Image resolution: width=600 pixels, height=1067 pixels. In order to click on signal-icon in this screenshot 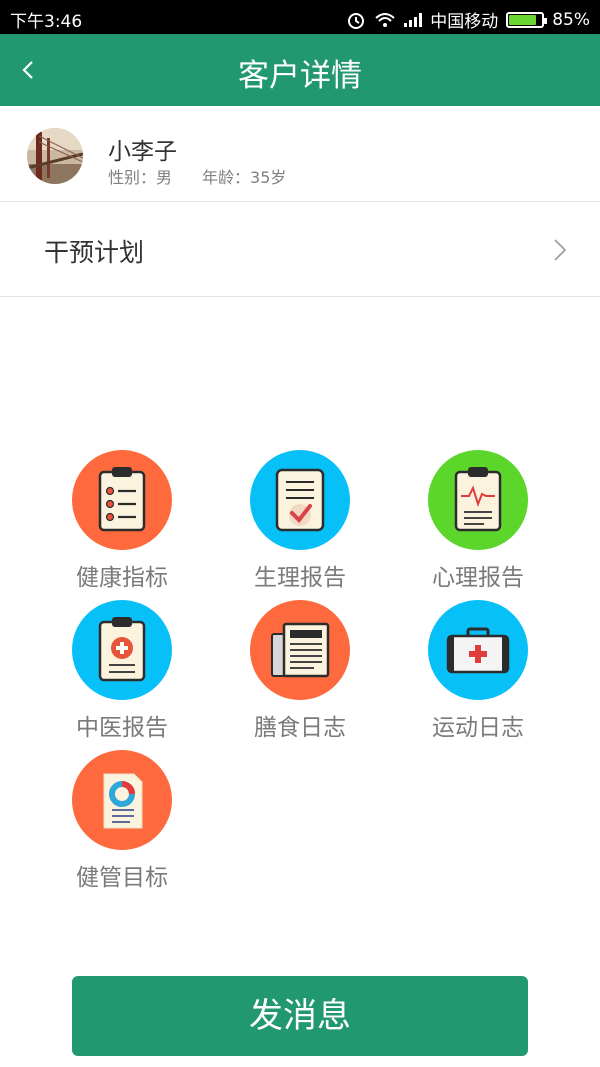, I will do `click(413, 19)`.